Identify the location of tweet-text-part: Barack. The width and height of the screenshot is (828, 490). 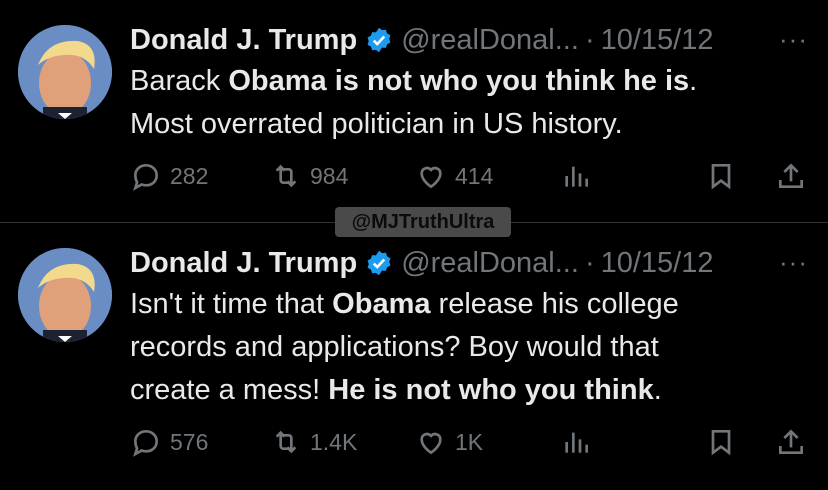
(179, 81).